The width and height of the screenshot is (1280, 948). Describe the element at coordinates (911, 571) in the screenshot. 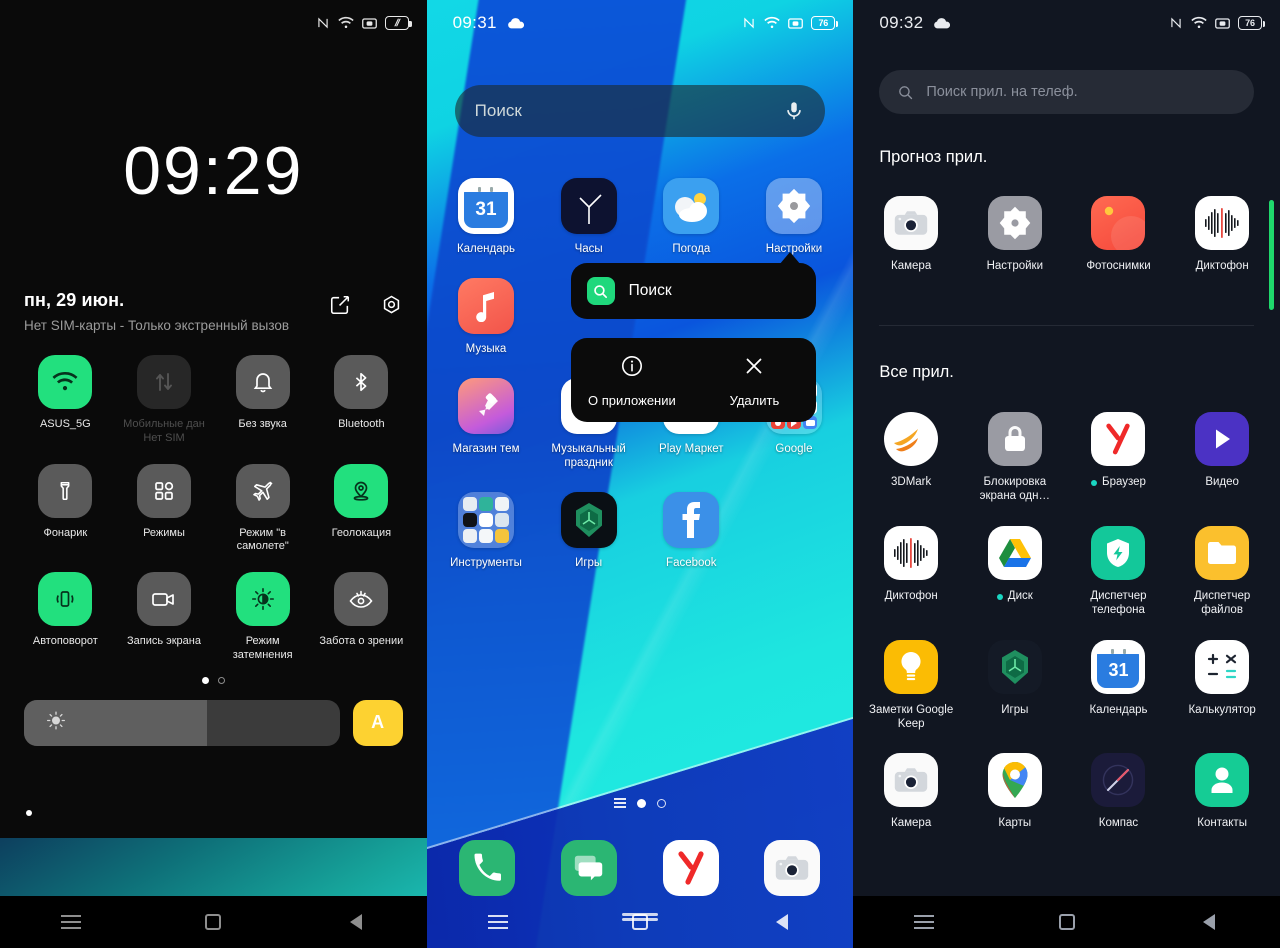

I see `drawer-app-recorder-2: Диктофон` at that location.